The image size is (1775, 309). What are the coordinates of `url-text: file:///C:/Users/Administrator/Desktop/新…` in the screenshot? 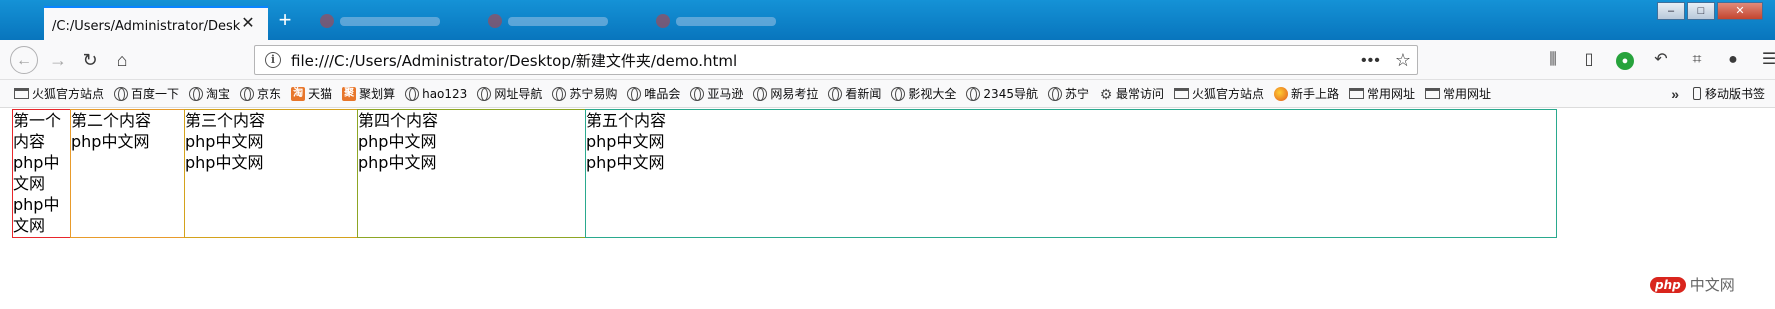 It's located at (514, 60).